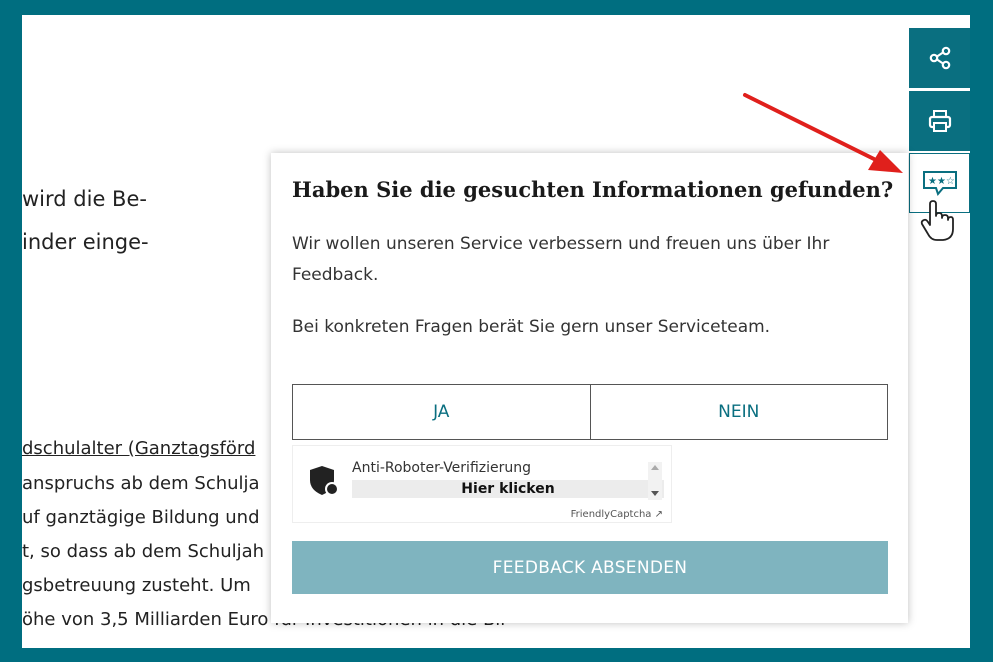 The width and height of the screenshot is (993, 662). I want to click on print-button, so click(939, 121).